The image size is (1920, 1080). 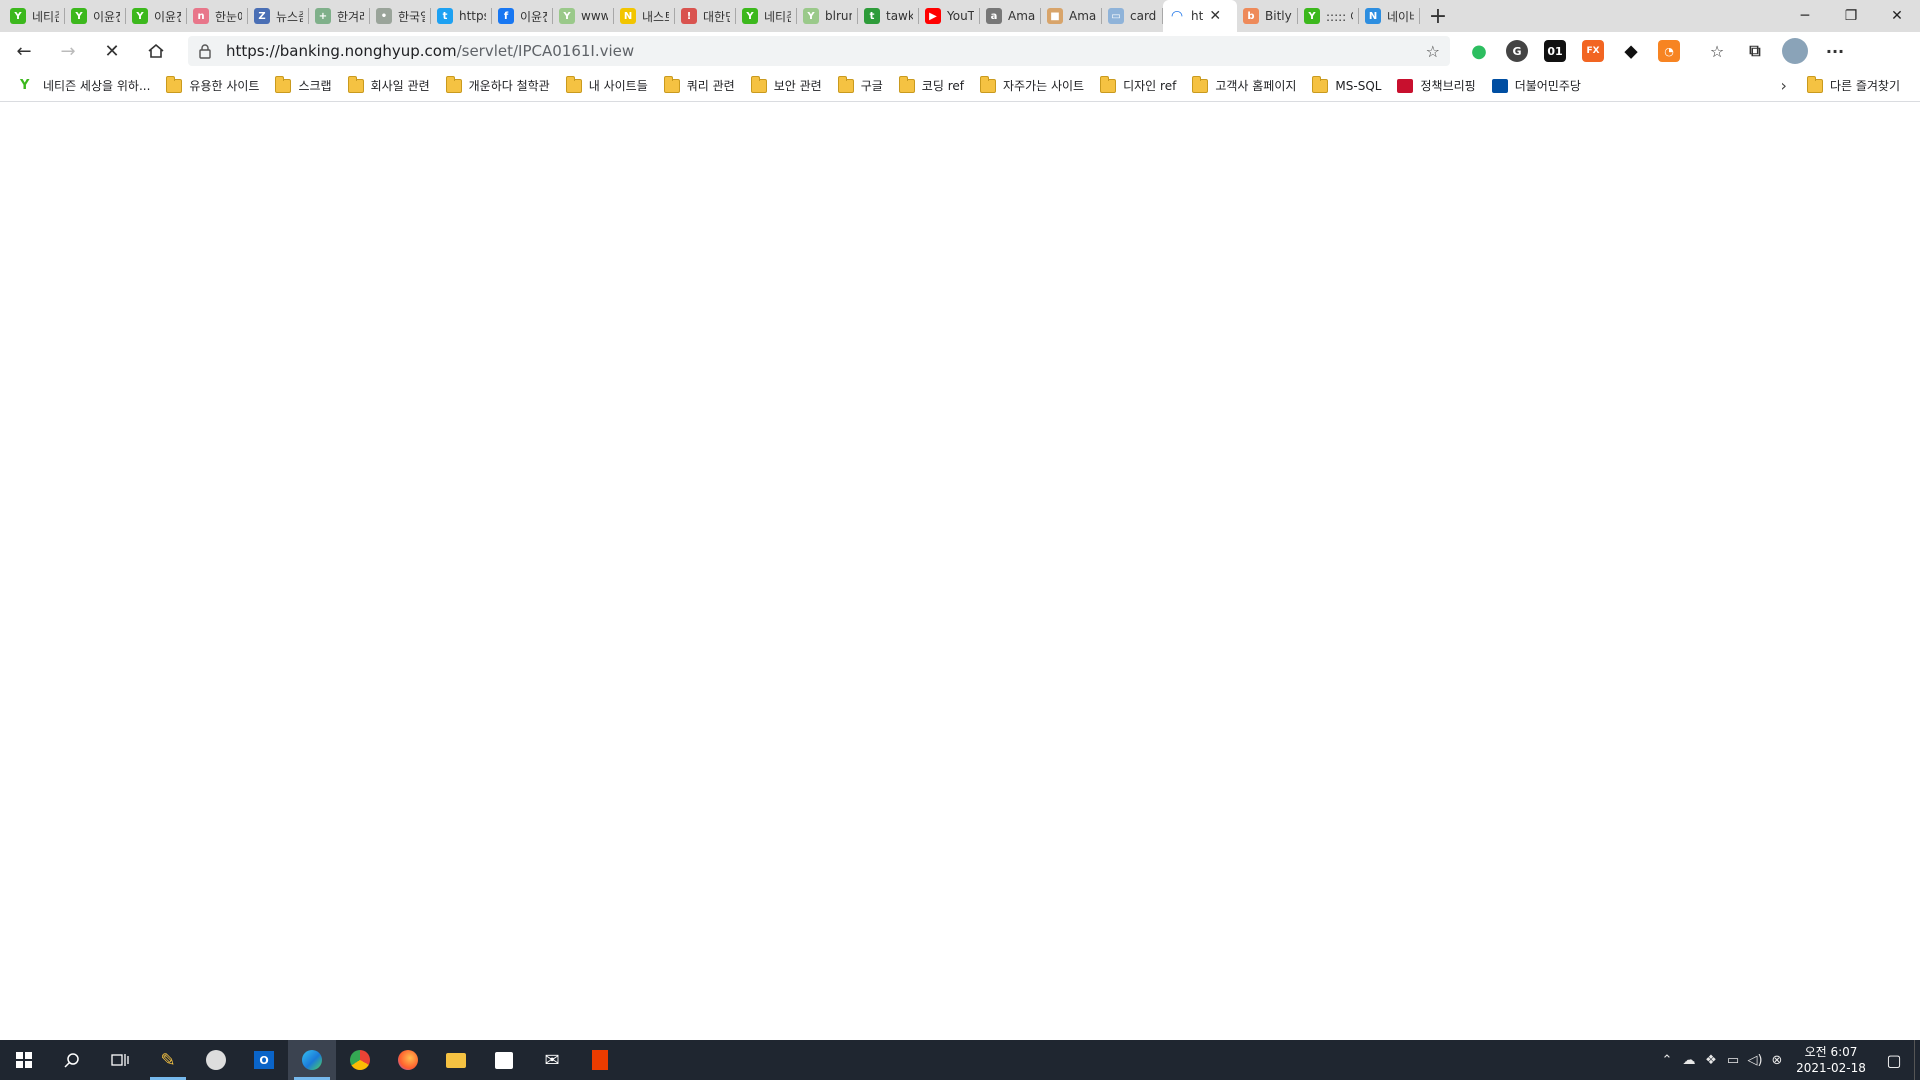 I want to click on favorite-item: 개운하다 철학관, so click(x=498, y=86).